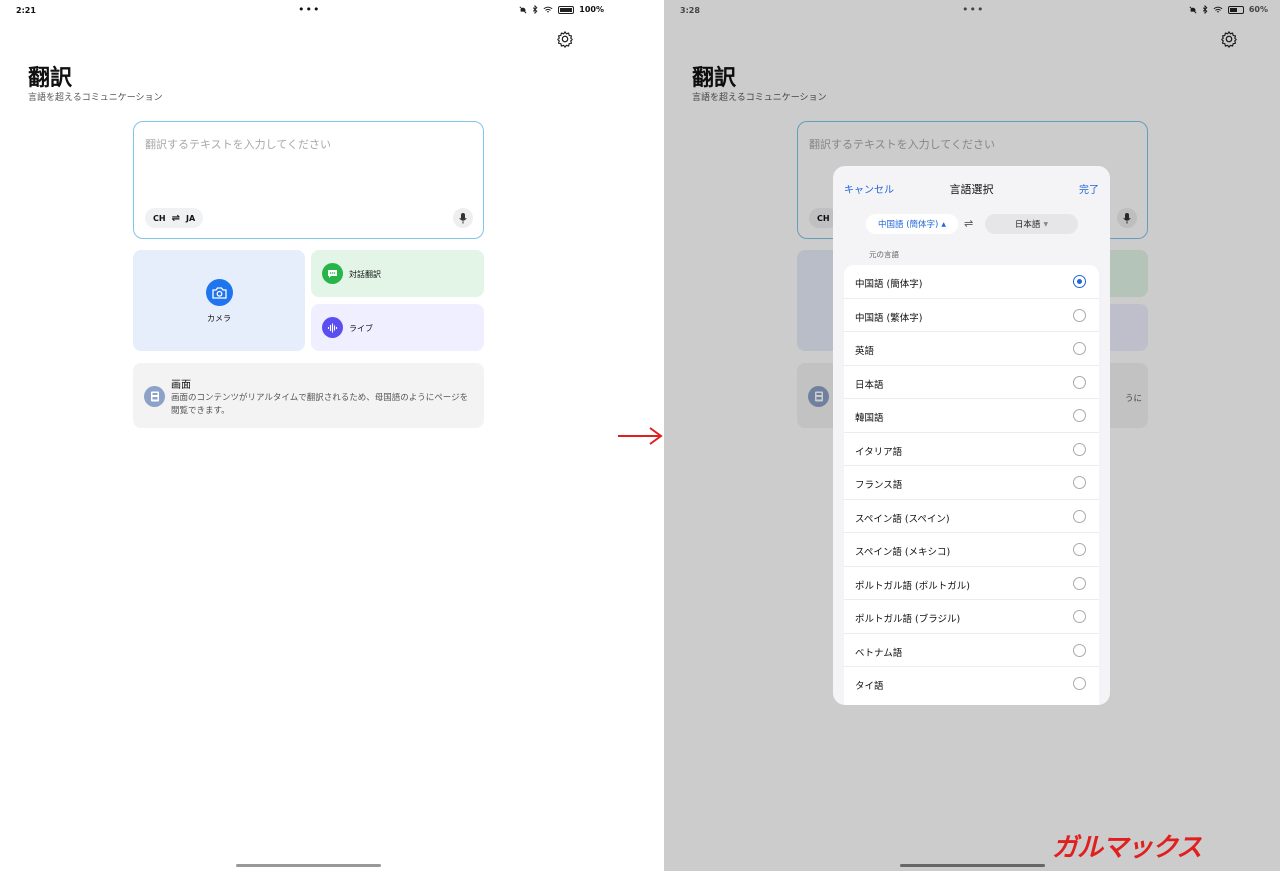 This screenshot has height=871, width=1280. What do you see at coordinates (908, 225) in the screenshot?
I see `source-language-label: 中国語 (簡体字)` at bounding box center [908, 225].